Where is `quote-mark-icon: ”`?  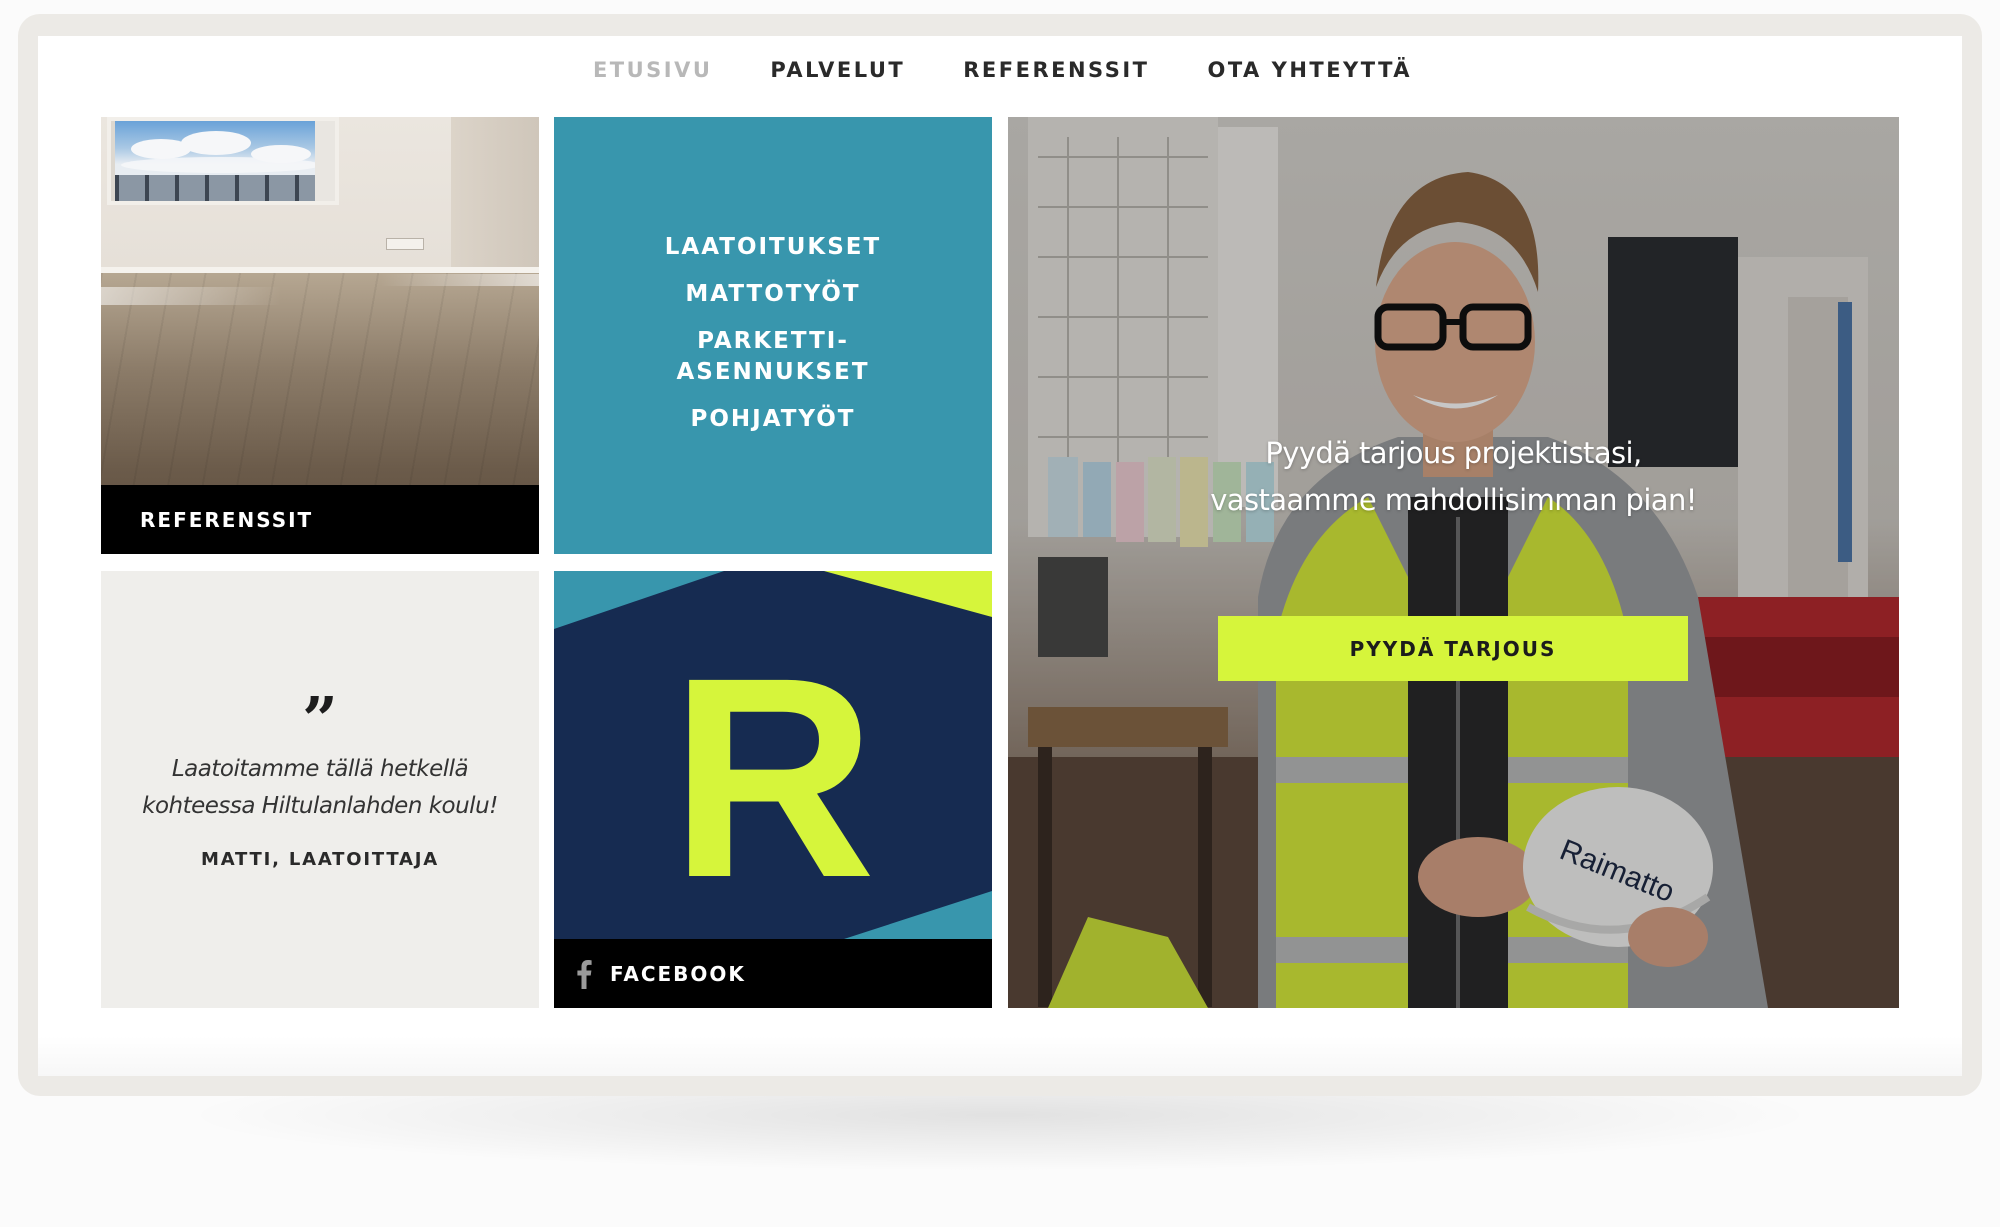 quote-mark-icon: ” is located at coordinates (320, 719).